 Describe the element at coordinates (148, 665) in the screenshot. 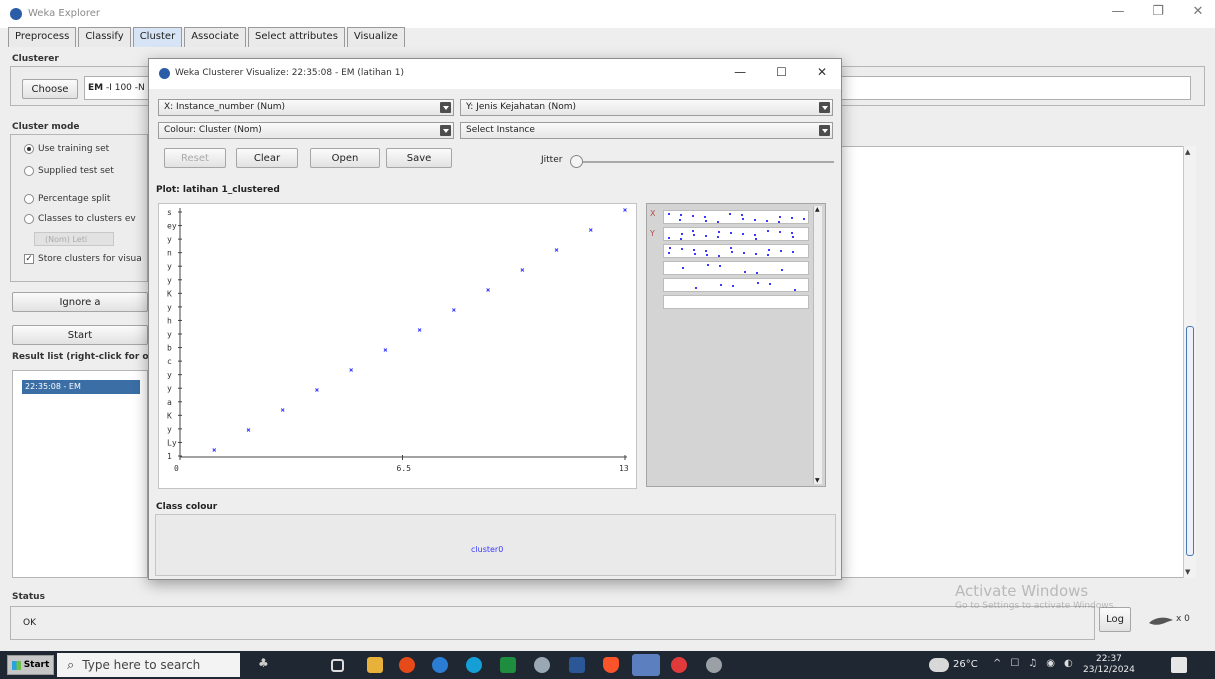

I see `taskbar-search-box: ⌕ Type here to search` at that location.